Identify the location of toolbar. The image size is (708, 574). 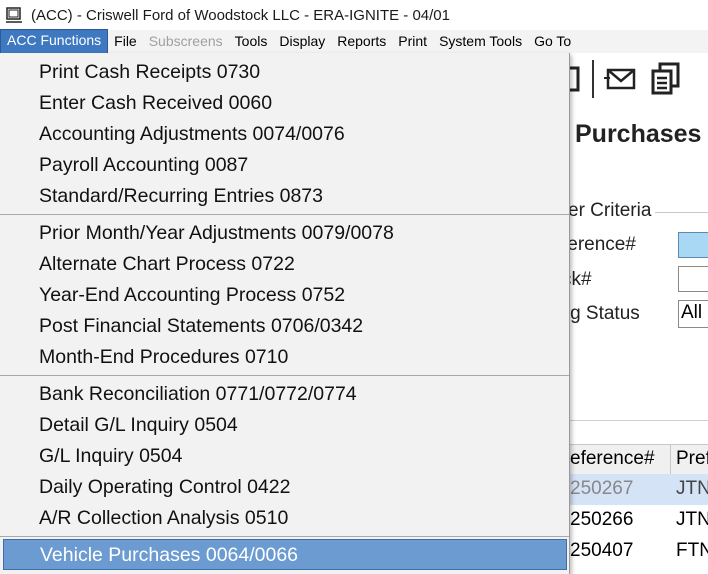
(625, 79).